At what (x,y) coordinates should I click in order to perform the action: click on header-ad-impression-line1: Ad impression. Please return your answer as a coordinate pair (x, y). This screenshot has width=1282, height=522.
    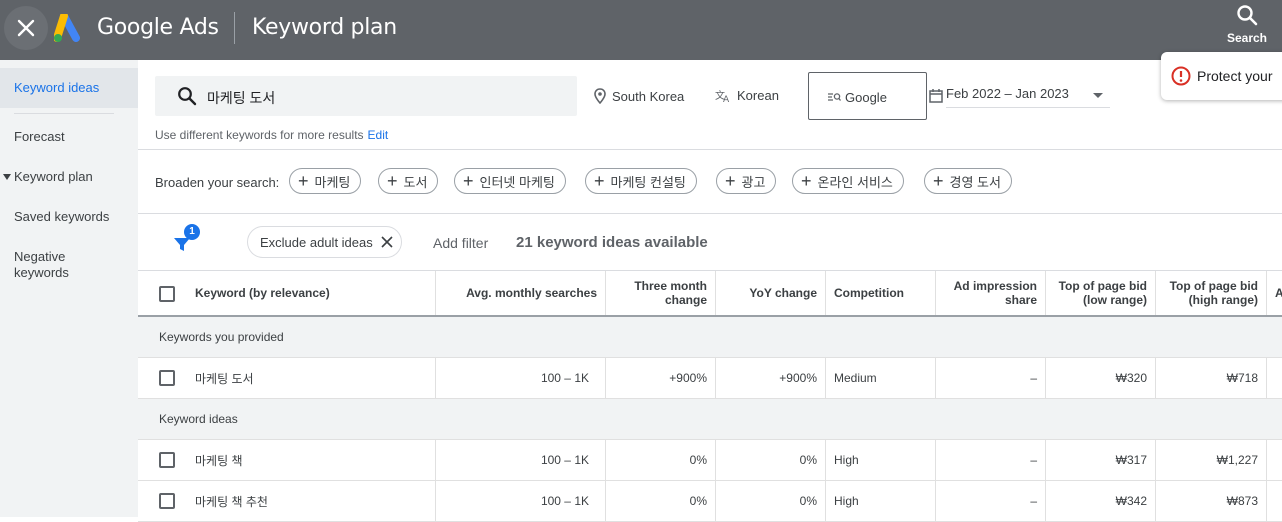
    Looking at the image, I should click on (995, 286).